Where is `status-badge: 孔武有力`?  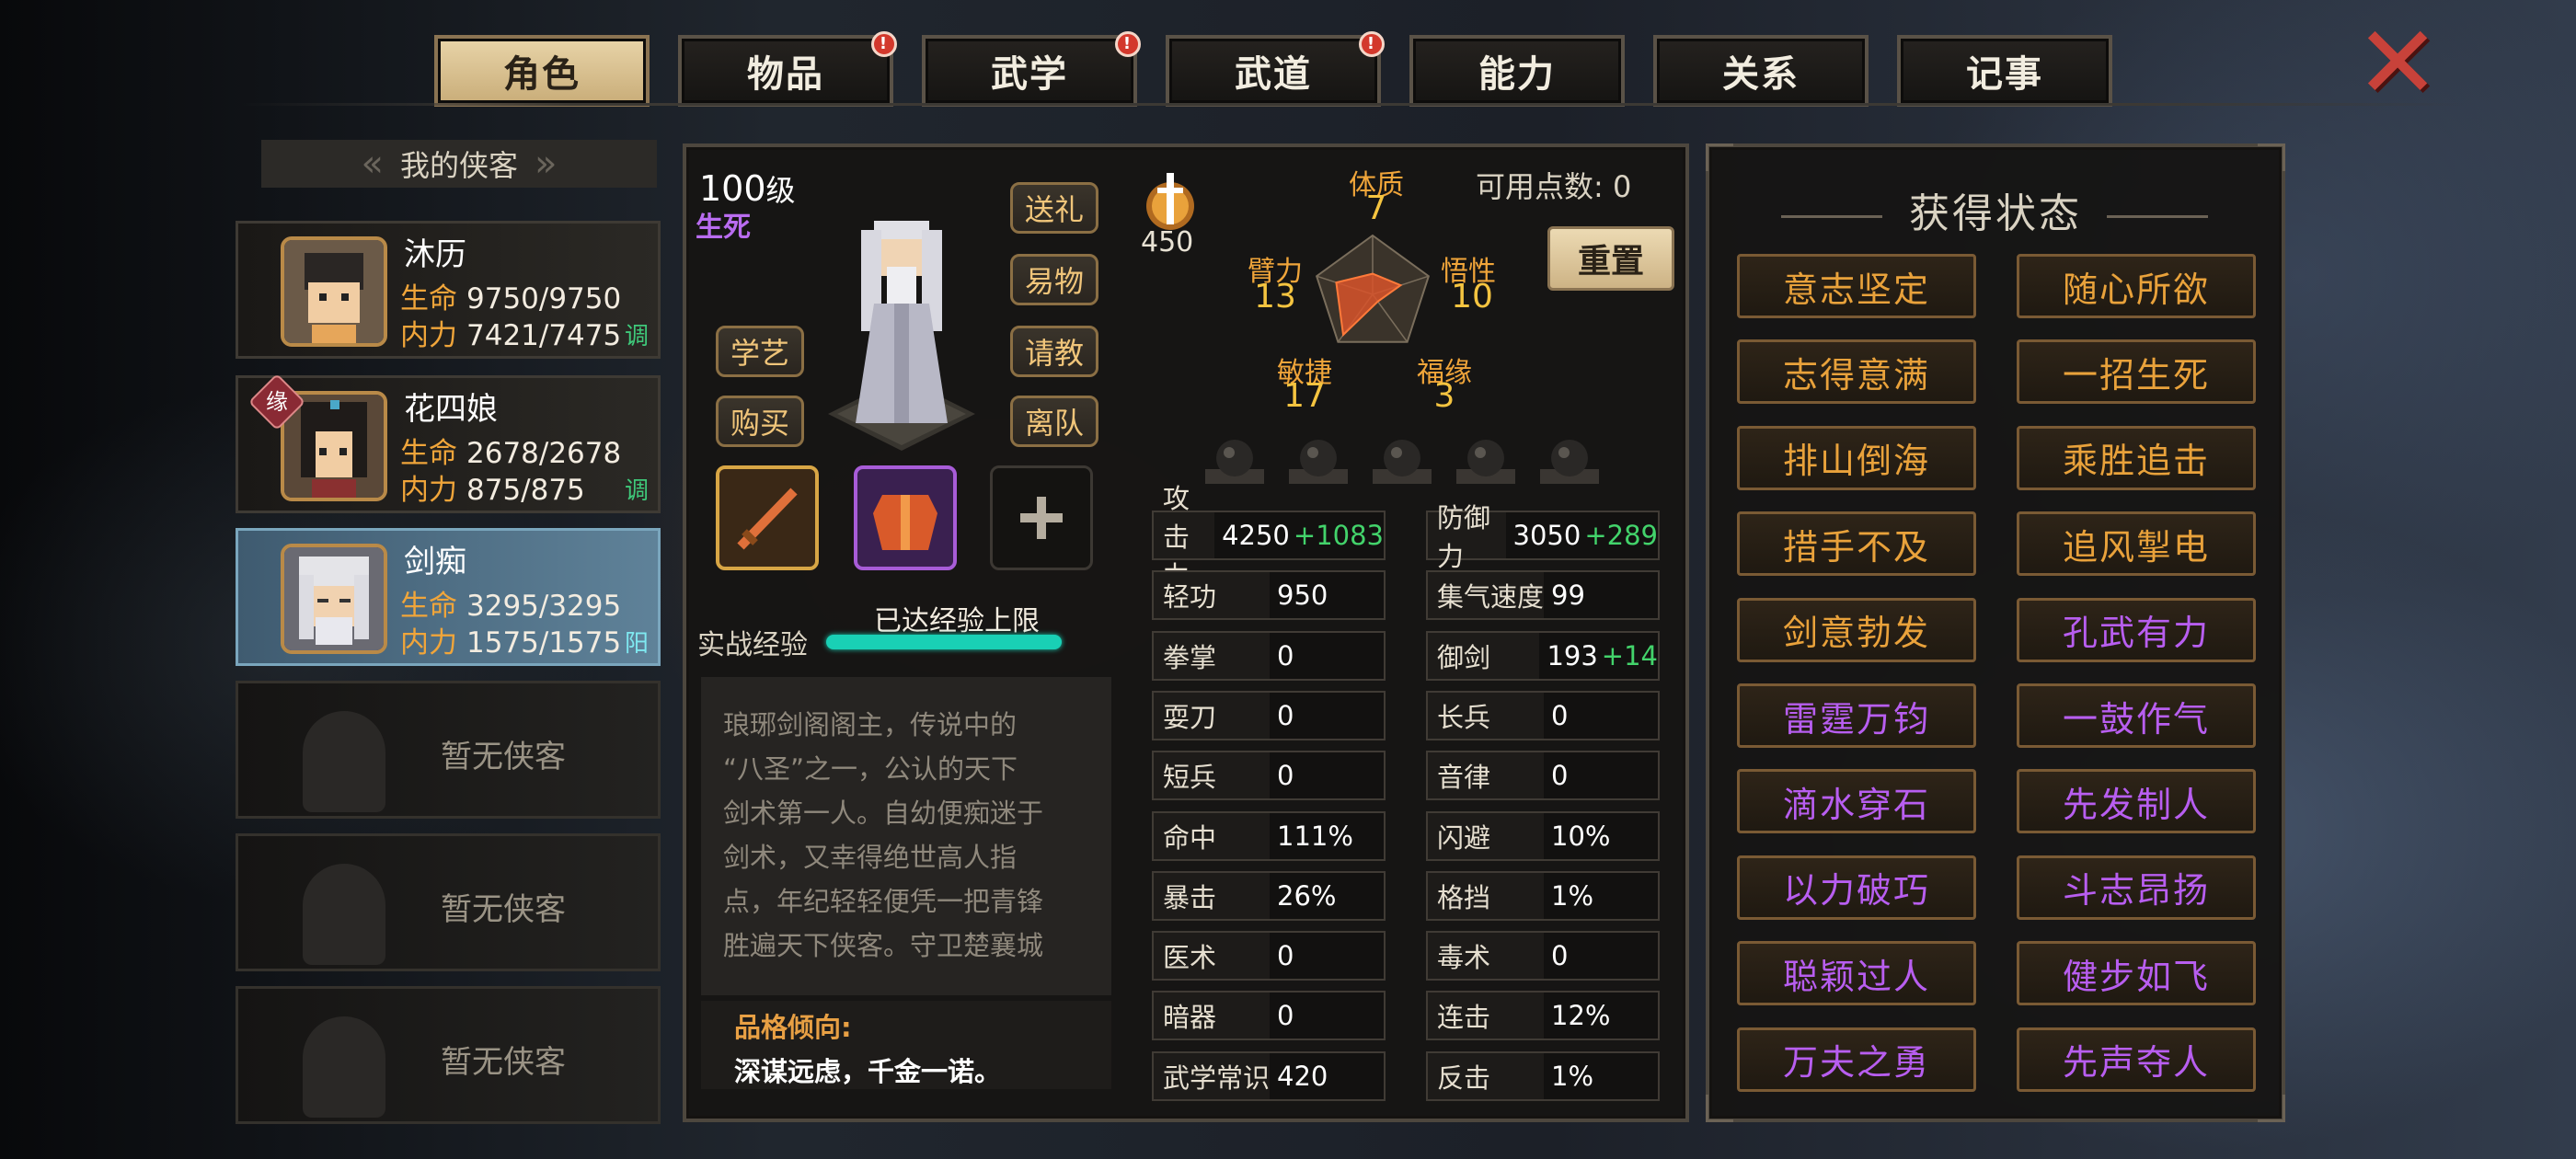
status-badge: 孔武有力 is located at coordinates (2136, 629).